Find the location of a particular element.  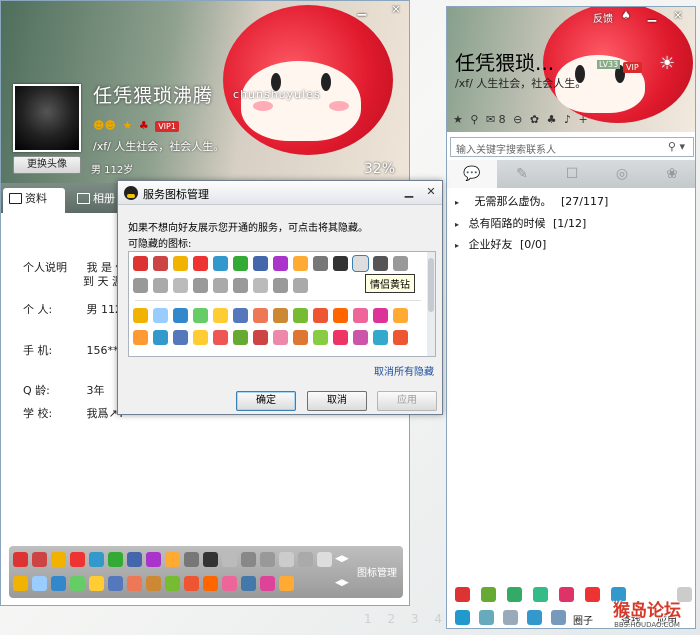

music-note-icon is located at coordinates (160, 337).